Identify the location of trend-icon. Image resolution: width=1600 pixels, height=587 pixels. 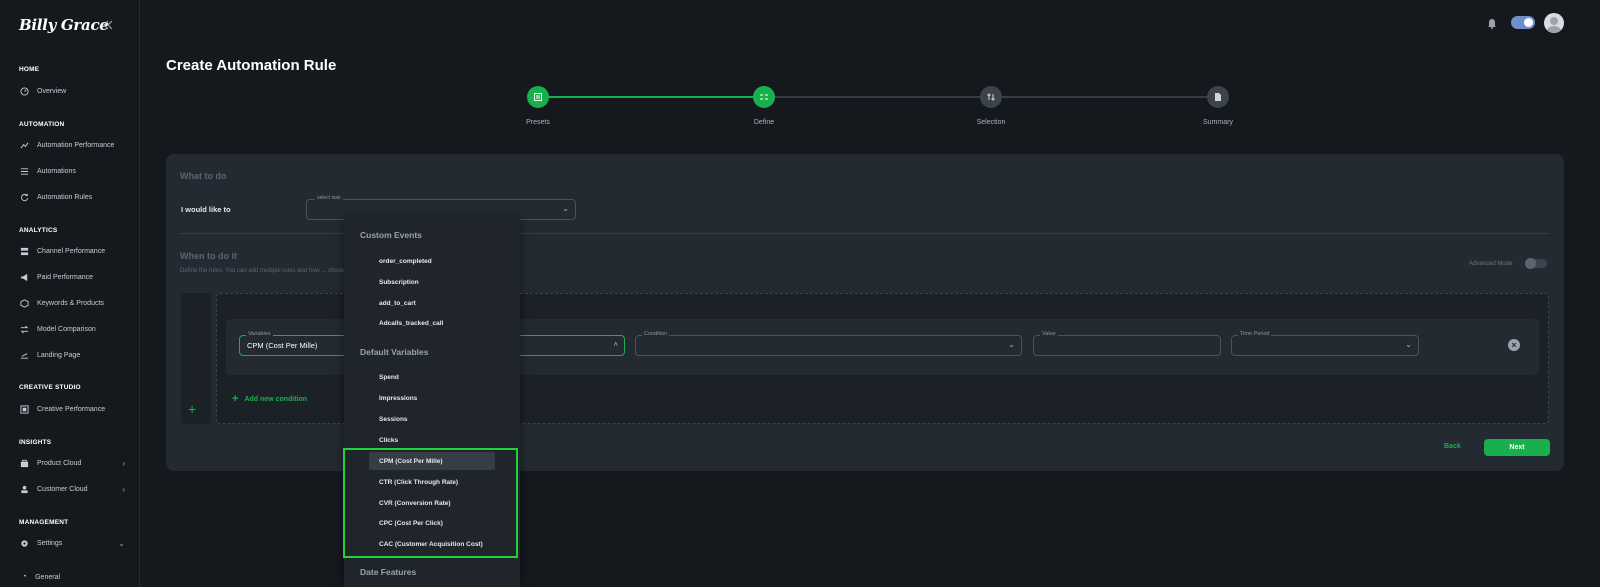
(24, 145).